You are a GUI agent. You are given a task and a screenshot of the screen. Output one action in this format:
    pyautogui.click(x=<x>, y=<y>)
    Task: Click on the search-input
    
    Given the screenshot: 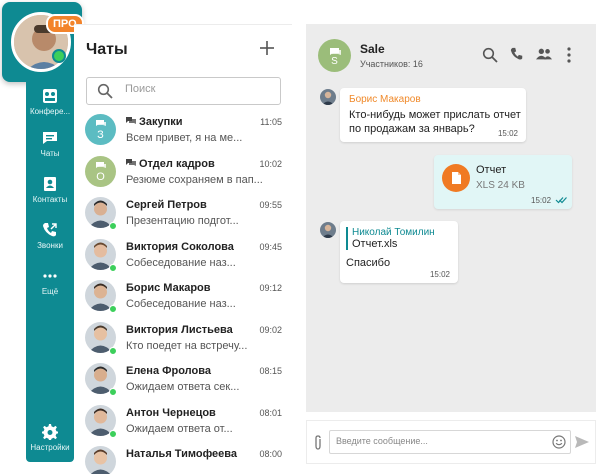 What is the action you would take?
    pyautogui.click(x=200, y=89)
    